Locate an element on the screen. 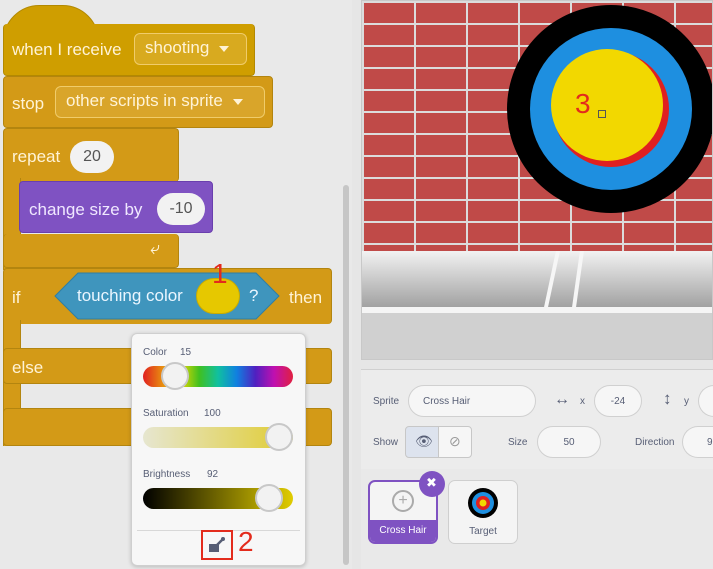  stop-block: stop other scripts in sprite is located at coordinates (138, 102).